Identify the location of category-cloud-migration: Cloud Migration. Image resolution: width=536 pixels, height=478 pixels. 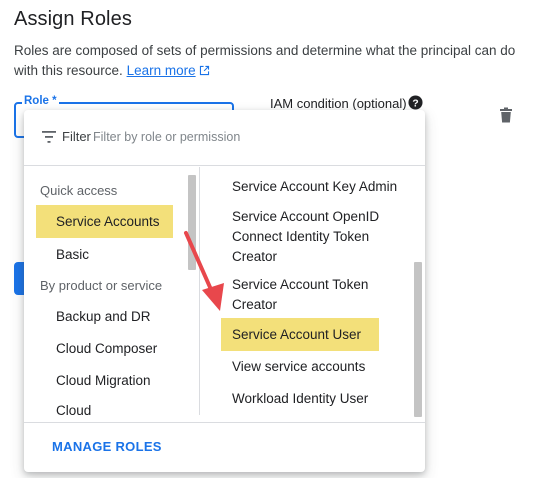
(103, 380).